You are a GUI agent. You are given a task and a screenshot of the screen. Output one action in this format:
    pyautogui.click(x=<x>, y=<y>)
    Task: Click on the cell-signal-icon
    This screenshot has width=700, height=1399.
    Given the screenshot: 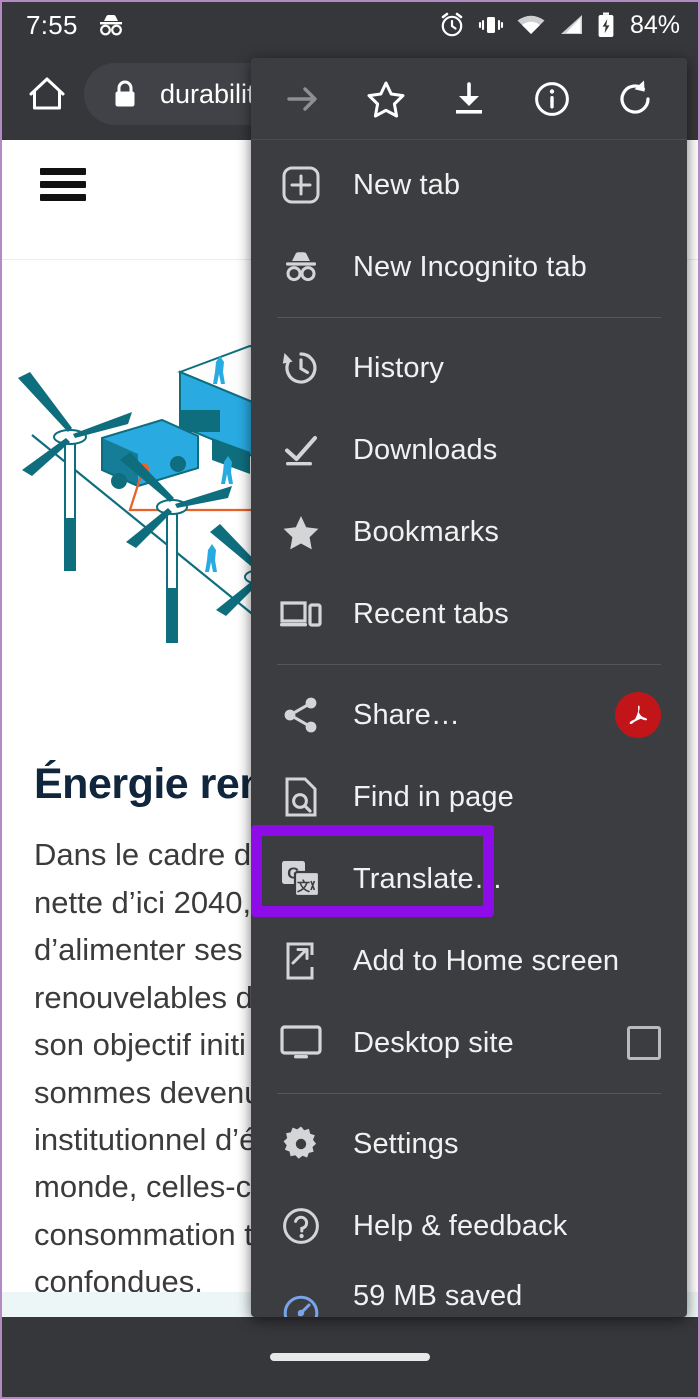 What is the action you would take?
    pyautogui.click(x=571, y=25)
    